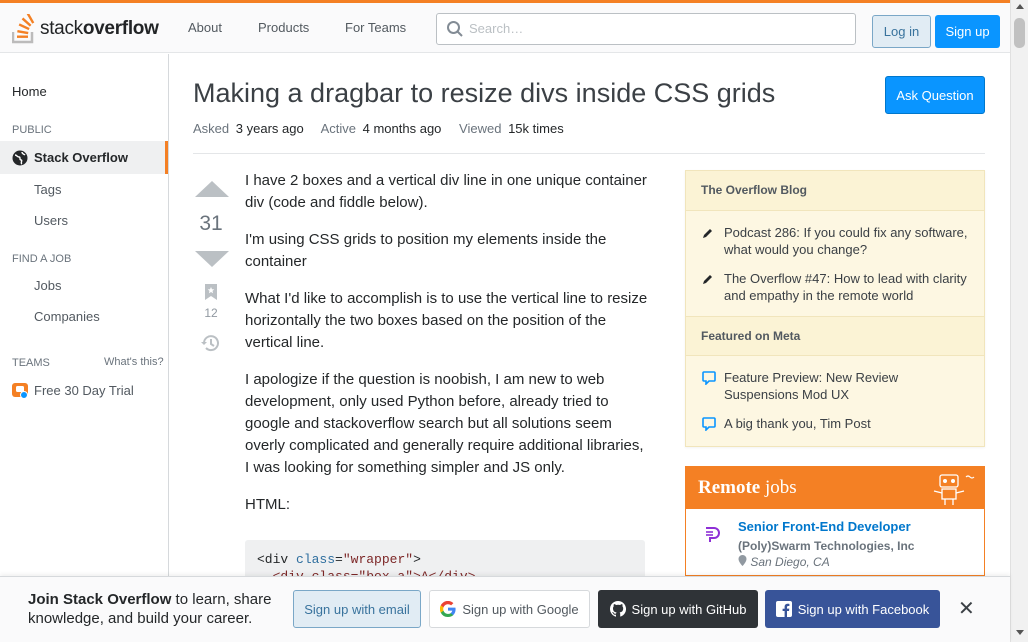 The height and width of the screenshot is (642, 1028). What do you see at coordinates (713, 534) in the screenshot?
I see `company-logo-icon` at bounding box center [713, 534].